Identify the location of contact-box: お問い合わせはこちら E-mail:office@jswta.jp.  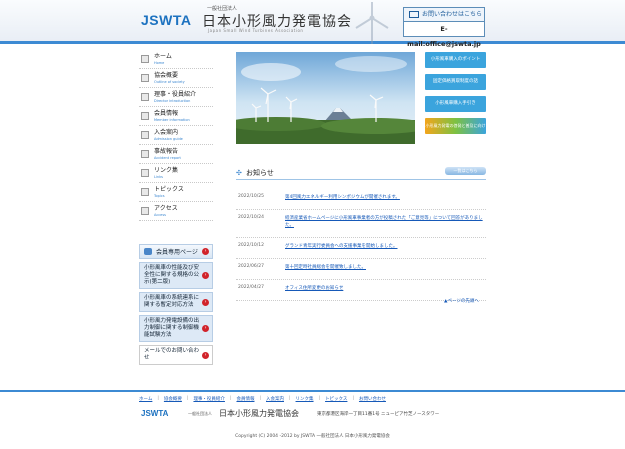
(444, 27).